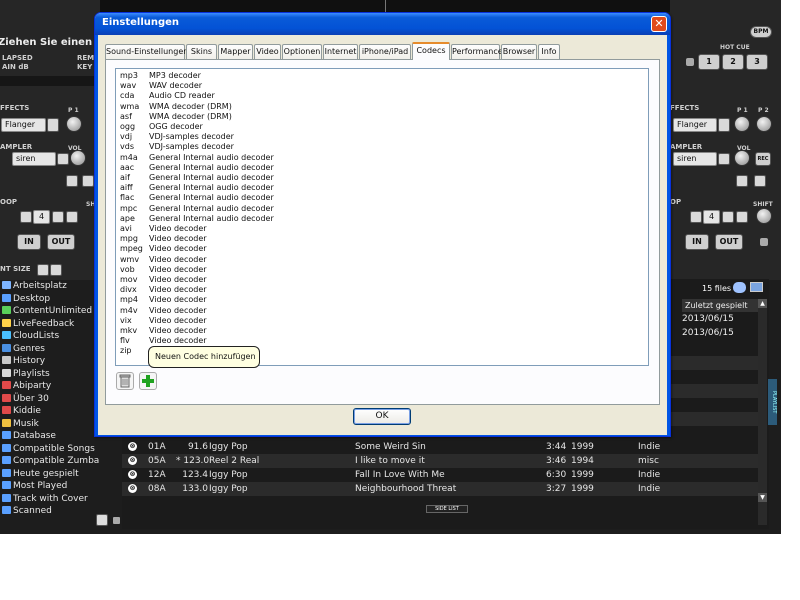 The image size is (800, 600). What do you see at coordinates (53, 125) in the screenshot?
I see `effect-dropdown-icon` at bounding box center [53, 125].